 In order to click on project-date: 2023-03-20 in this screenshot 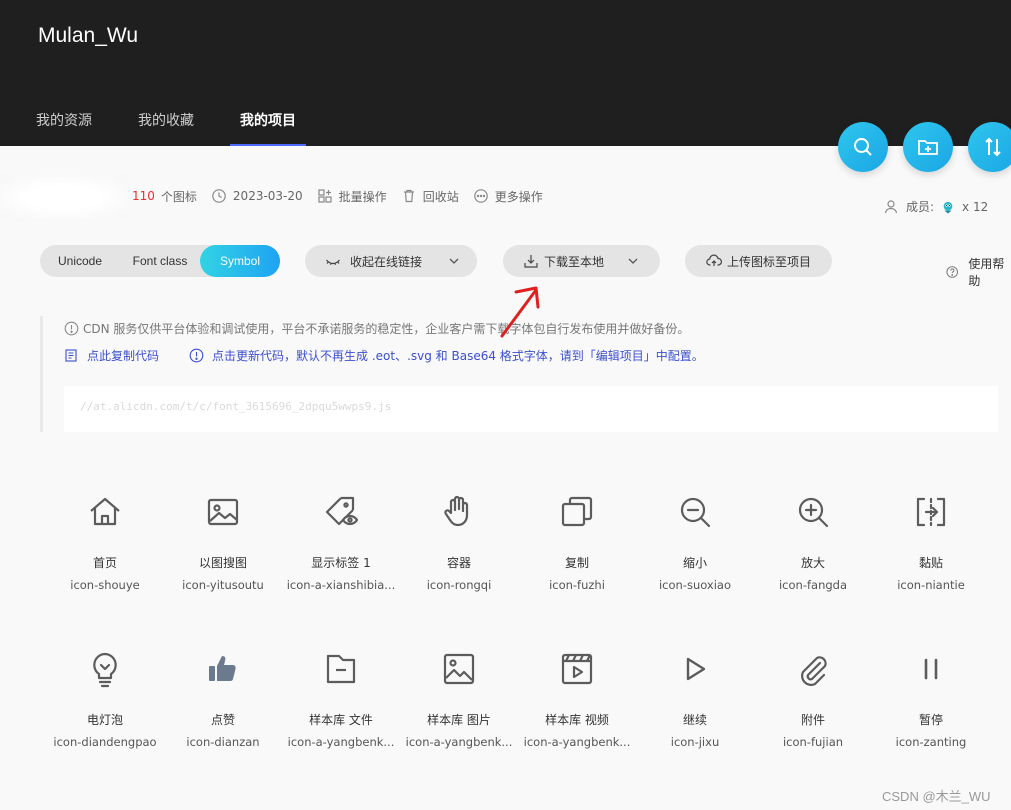, I will do `click(257, 196)`.